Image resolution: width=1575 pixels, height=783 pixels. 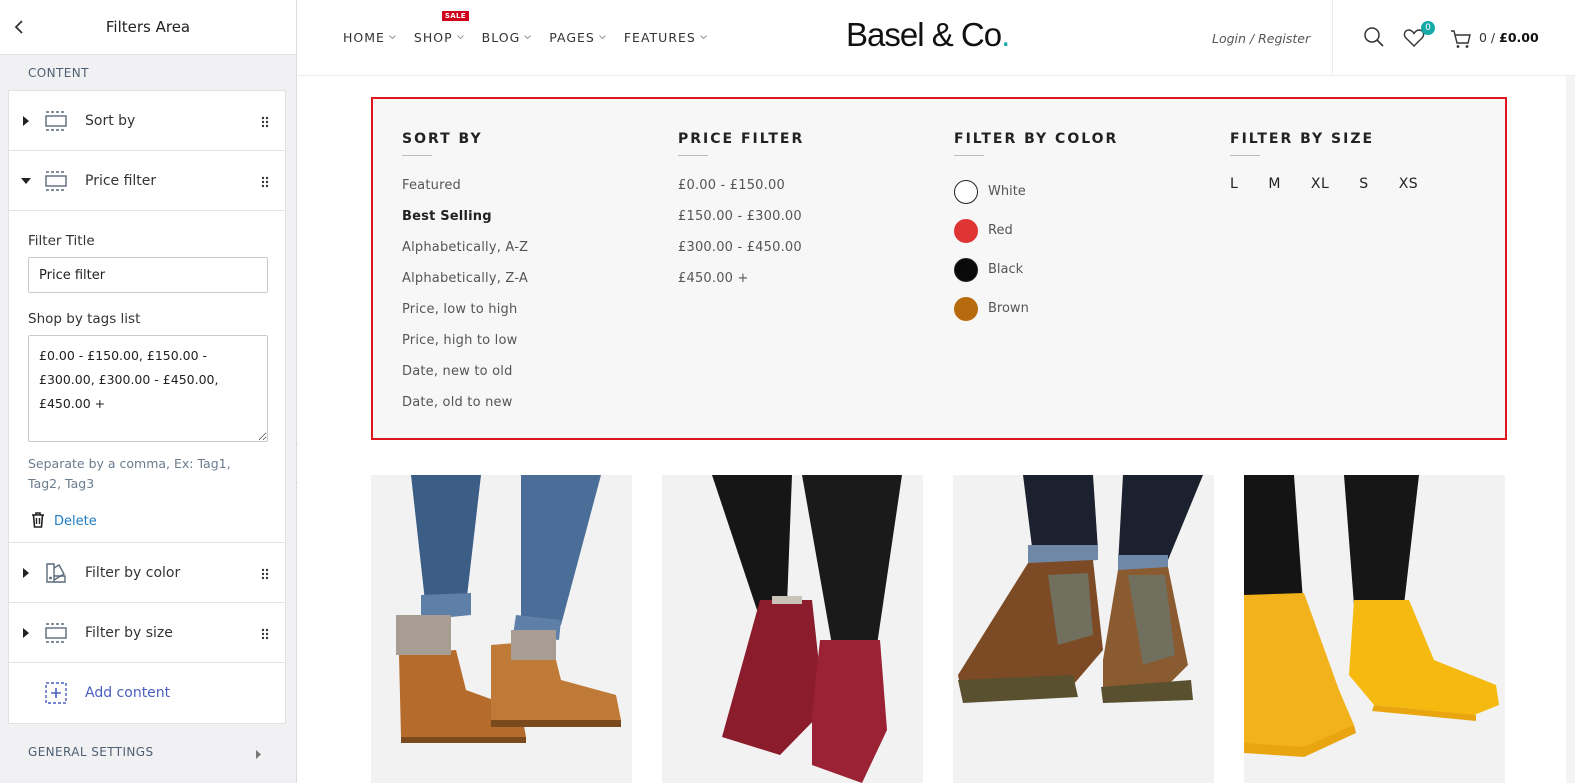 I want to click on size-option: S, so click(x=1363, y=184).